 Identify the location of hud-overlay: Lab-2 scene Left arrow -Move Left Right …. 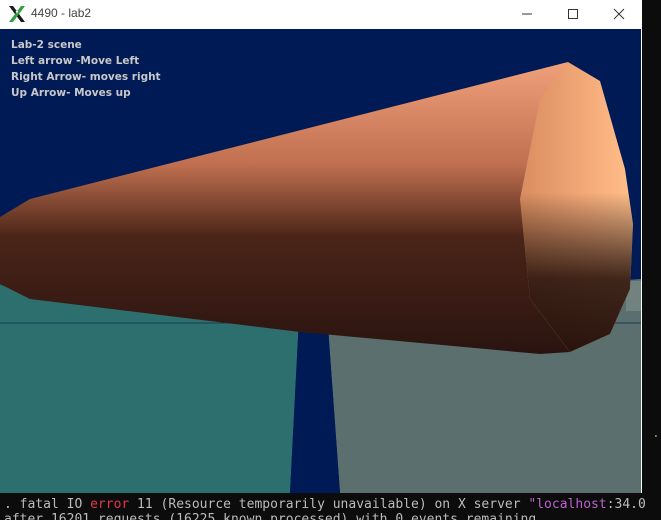
(86, 69).